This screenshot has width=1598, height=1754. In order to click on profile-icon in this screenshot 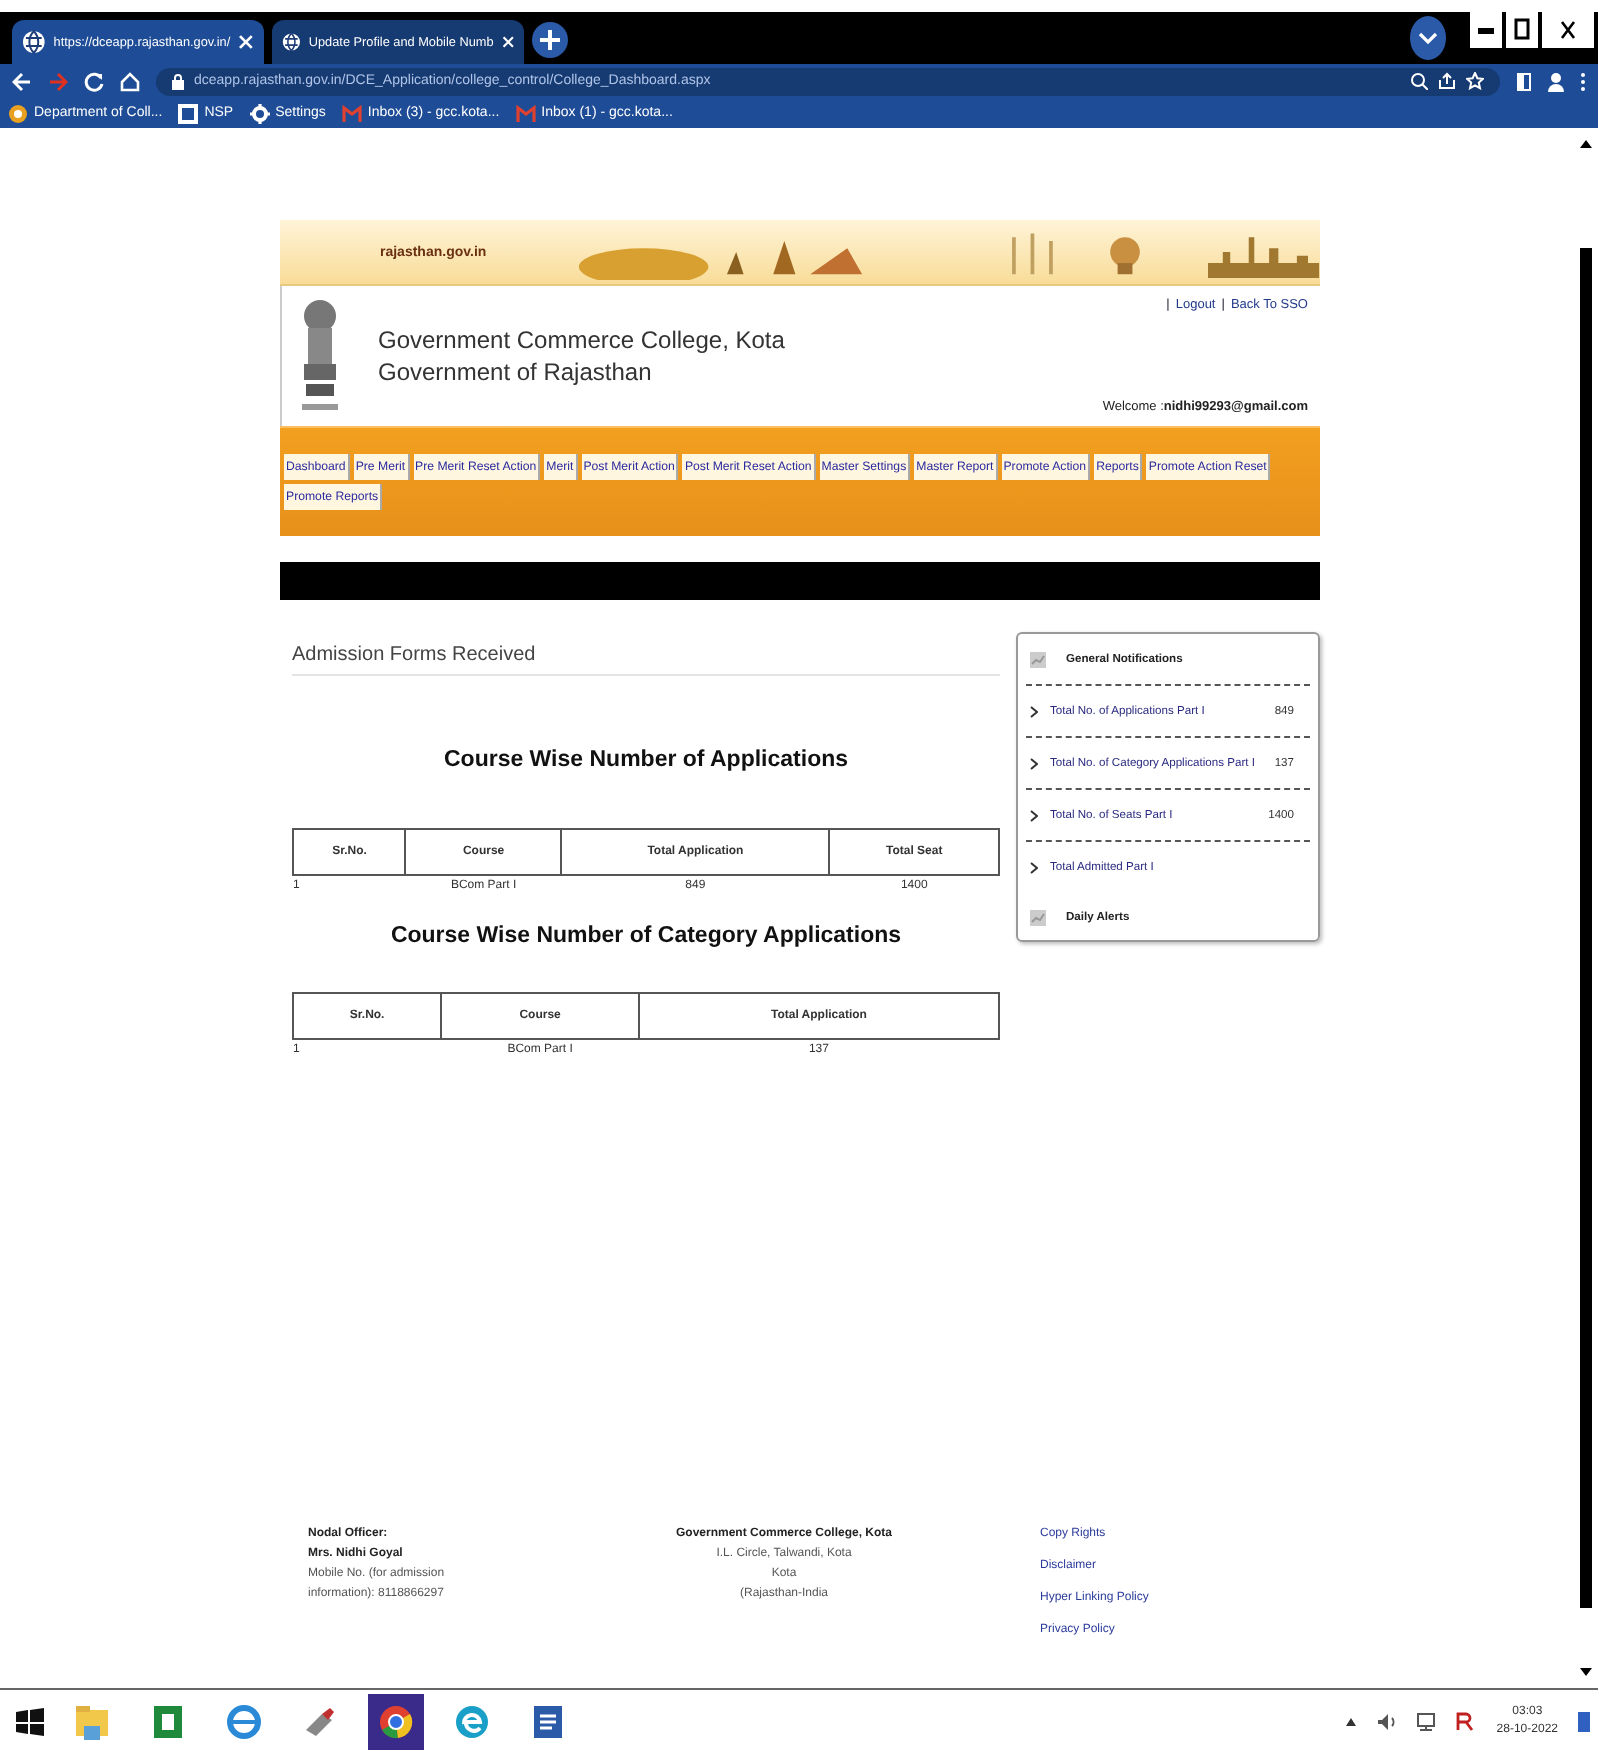, I will do `click(1556, 81)`.